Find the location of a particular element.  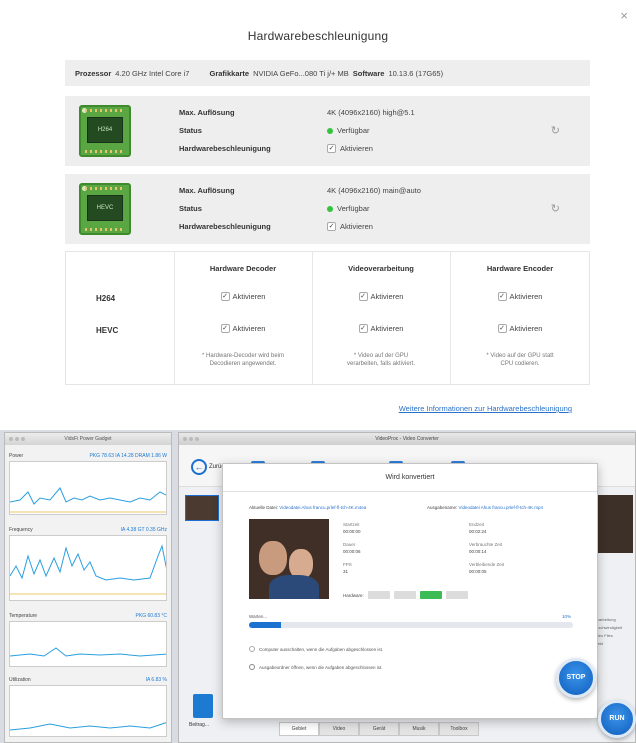

temperature-section: Temperature PKG 60.83 °C is located at coordinates (88, 640).